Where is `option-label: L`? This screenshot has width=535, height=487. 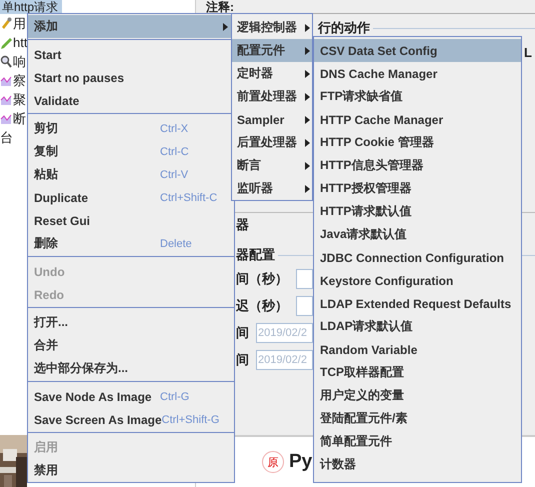 option-label: L is located at coordinates (528, 52).